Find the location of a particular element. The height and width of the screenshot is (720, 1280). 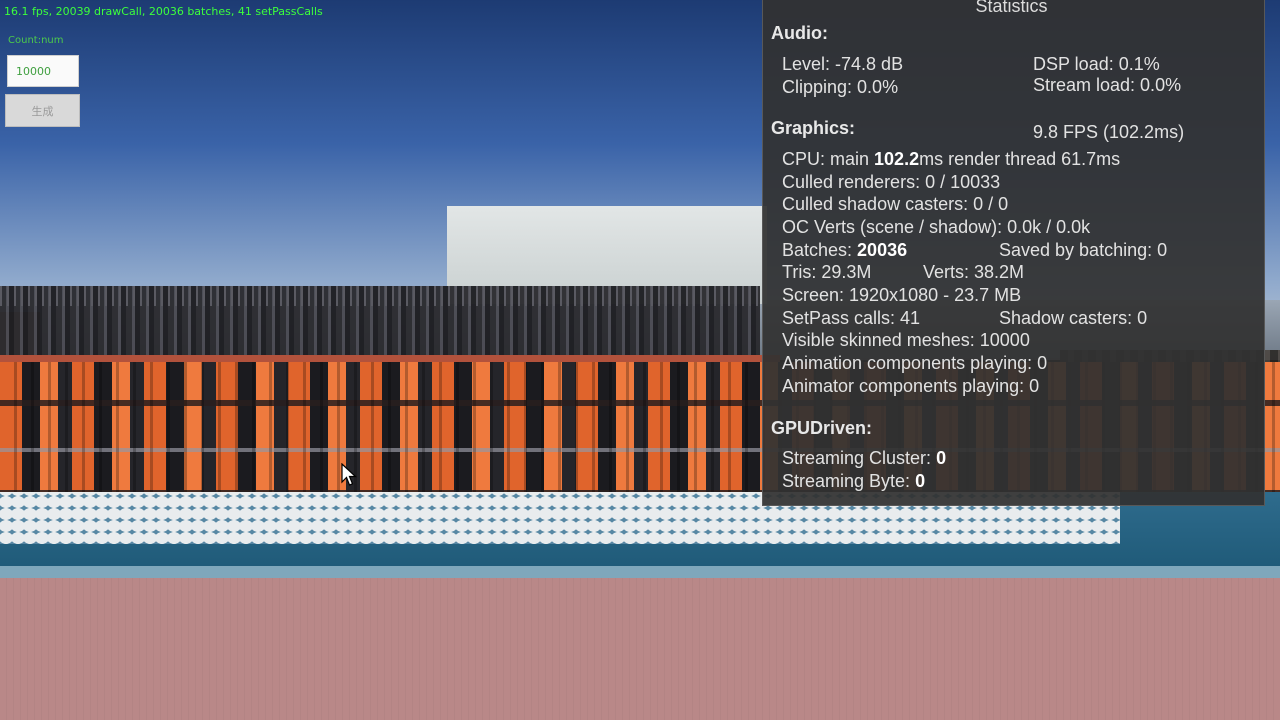

audio-clipping: Clipping: 0.0% is located at coordinates (840, 87).